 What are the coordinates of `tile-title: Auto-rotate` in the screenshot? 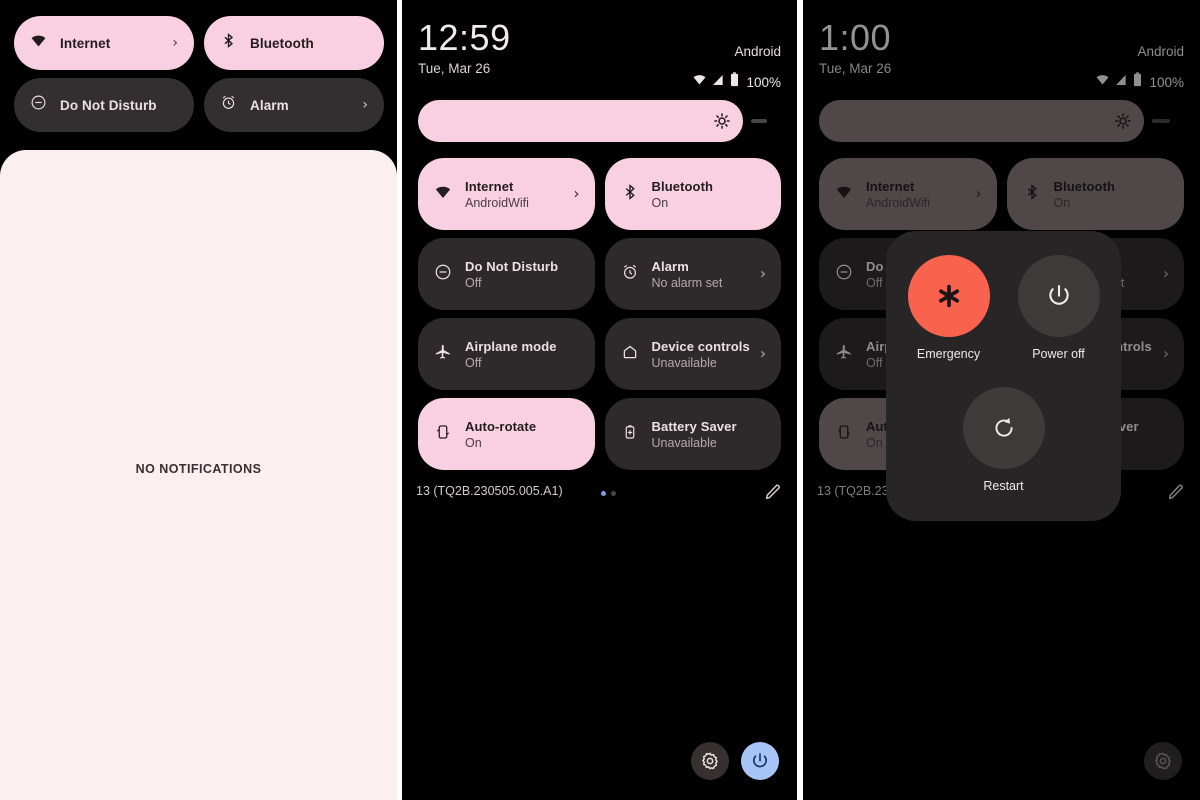 It's located at (501, 426).